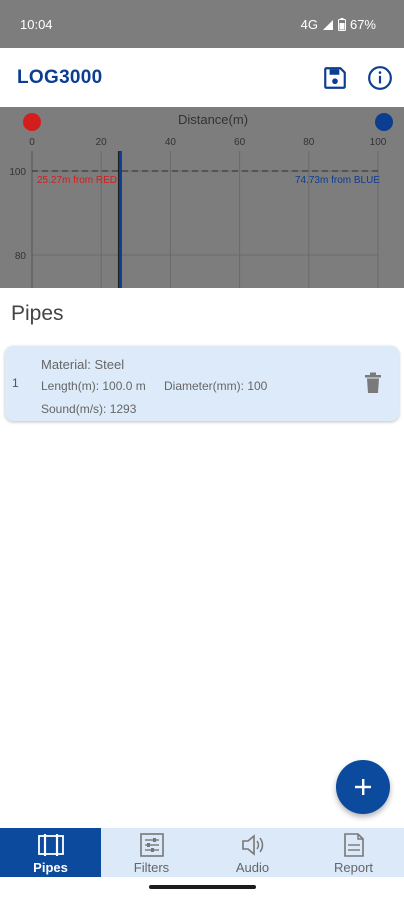 The image size is (404, 900). Describe the element at coordinates (309, 24) in the screenshot. I see `network-label: 4G` at that location.